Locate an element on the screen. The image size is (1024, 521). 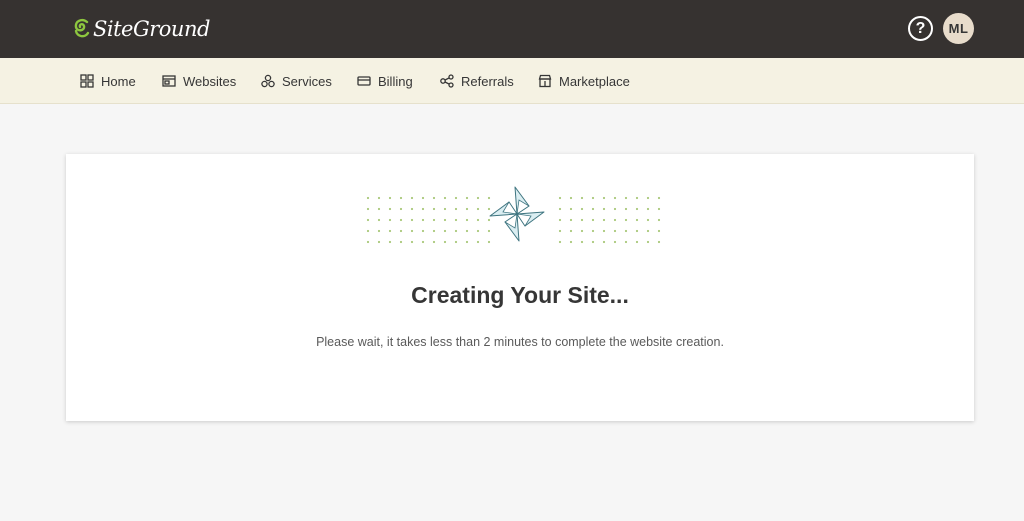
nav-item-billing: Billing is located at coordinates (385, 81).